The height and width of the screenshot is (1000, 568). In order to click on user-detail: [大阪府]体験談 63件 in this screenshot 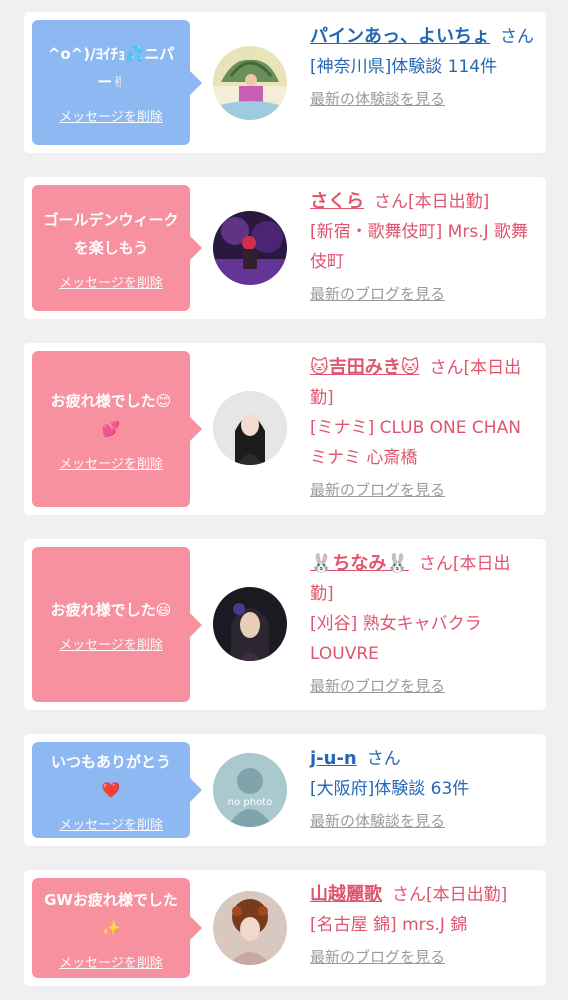, I will do `click(390, 789)`.